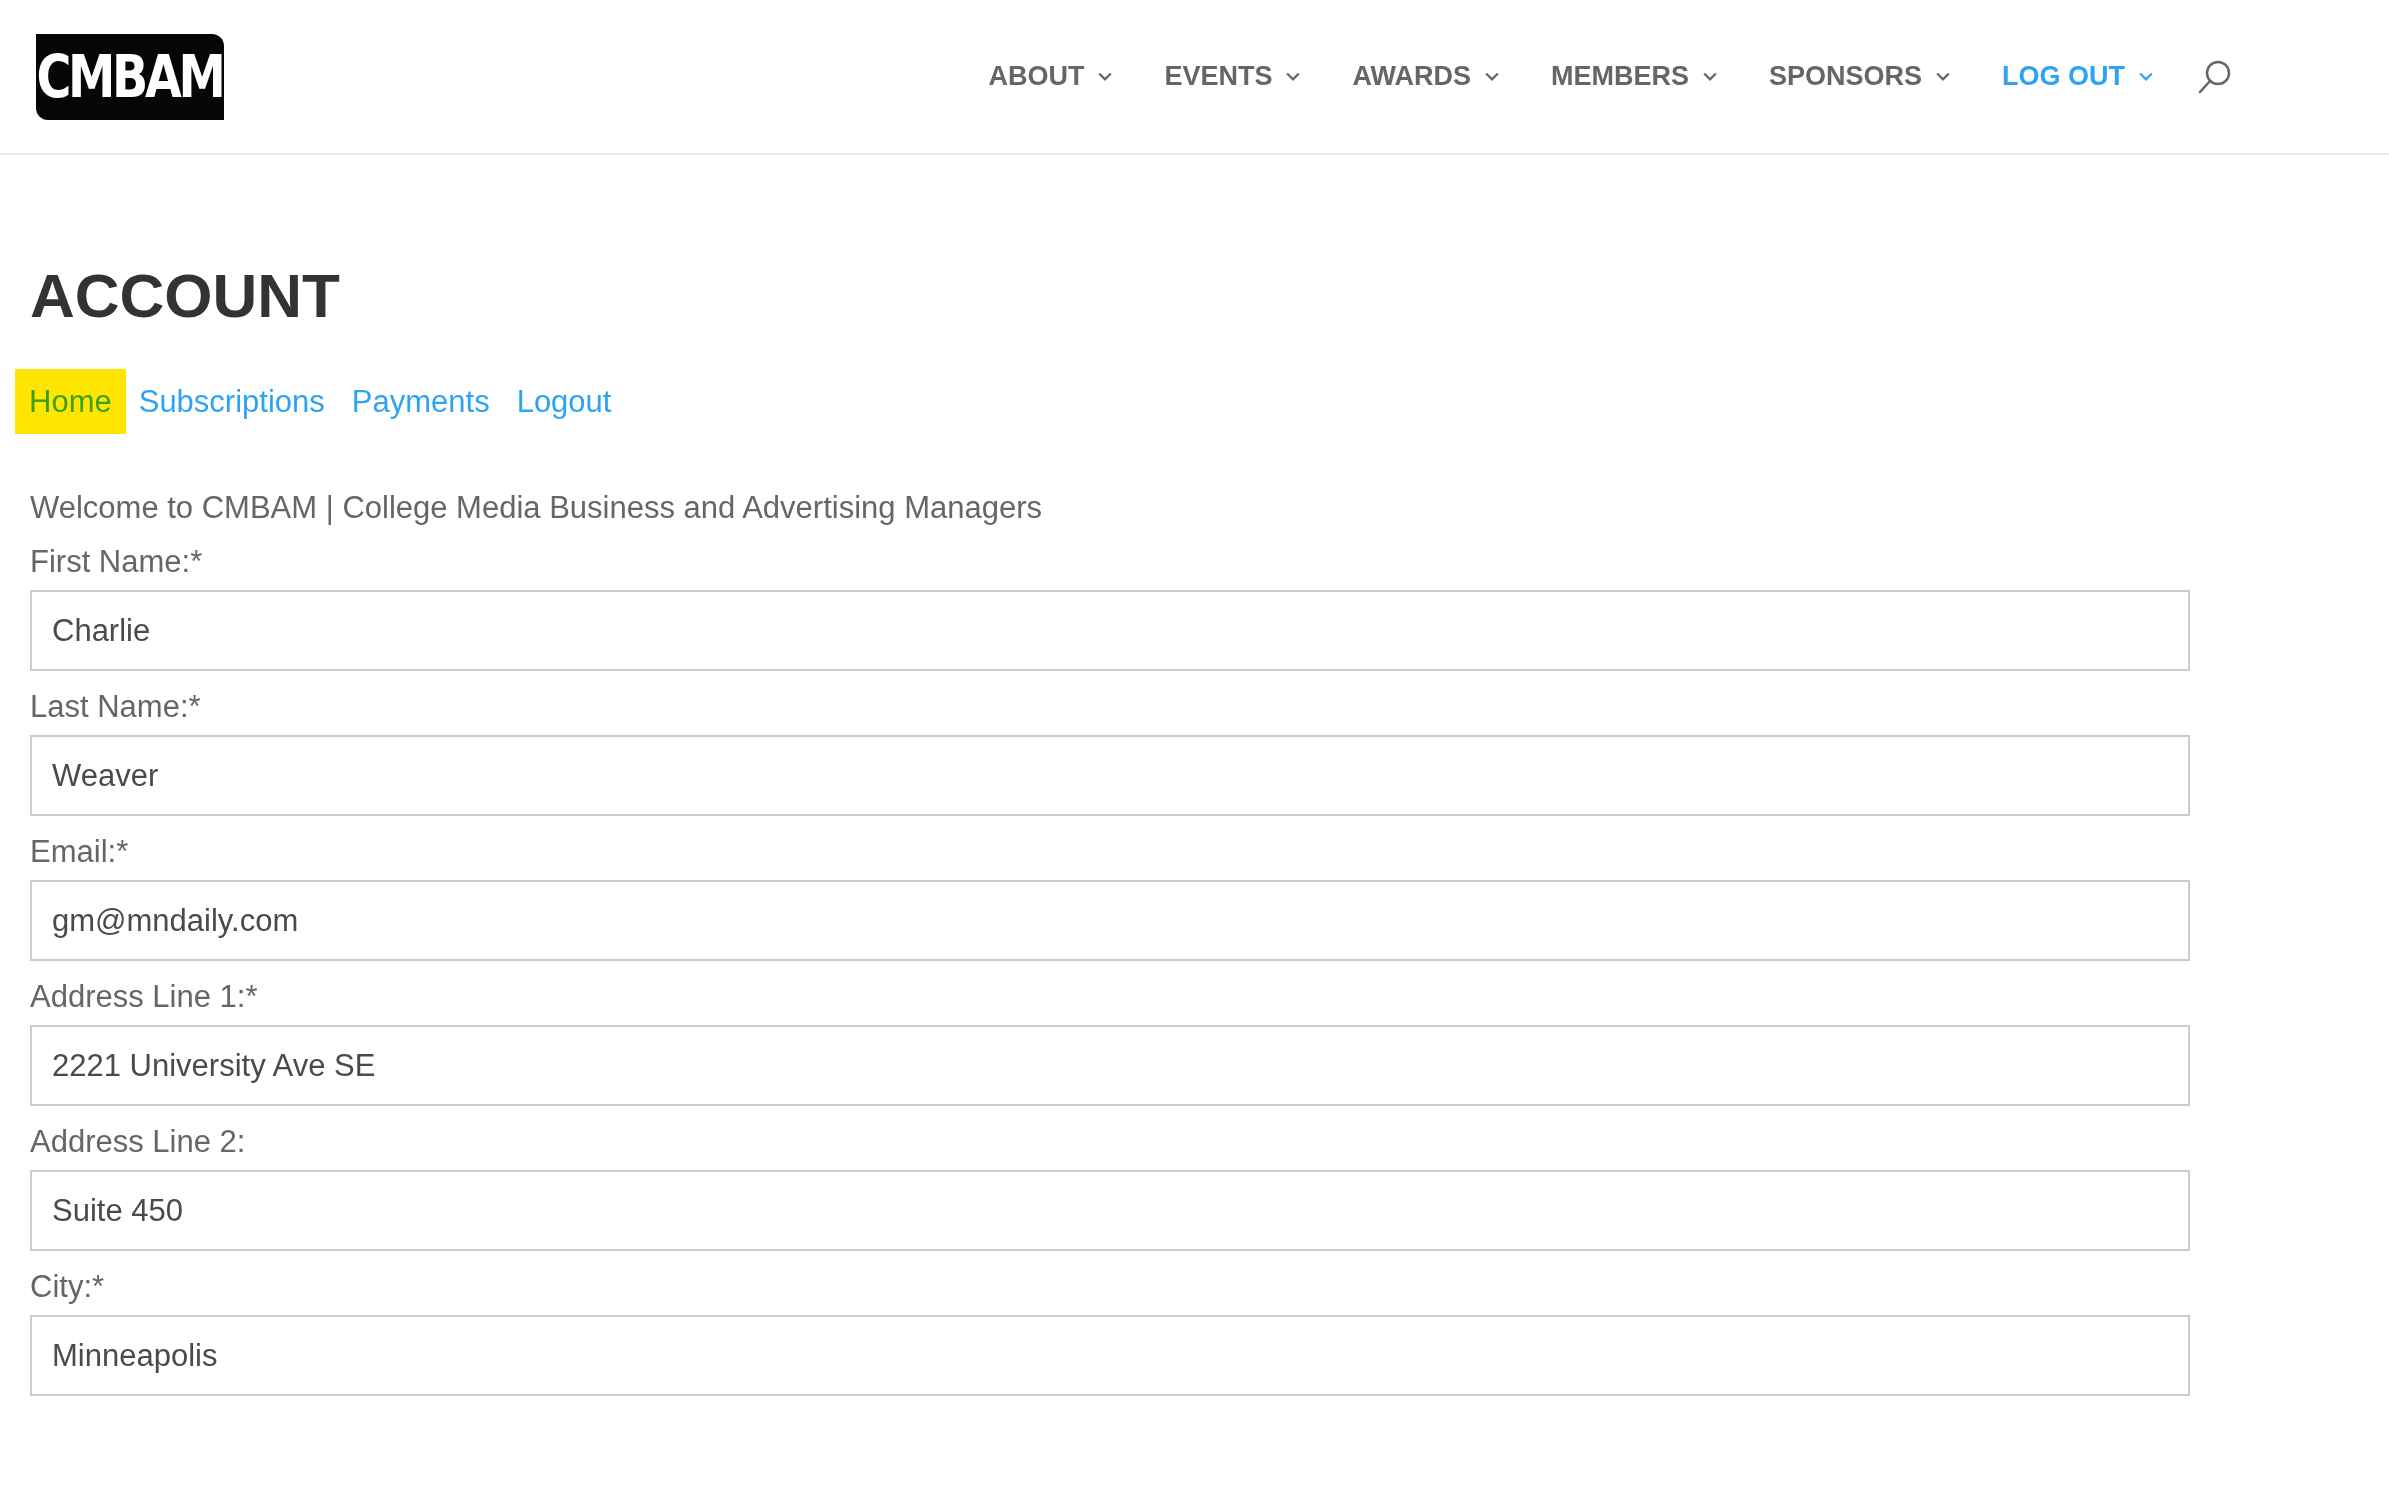 Image resolution: width=2389 pixels, height=1488 pixels. Describe the element at coordinates (1110, 630) in the screenshot. I see `input-field: Charlie` at that location.